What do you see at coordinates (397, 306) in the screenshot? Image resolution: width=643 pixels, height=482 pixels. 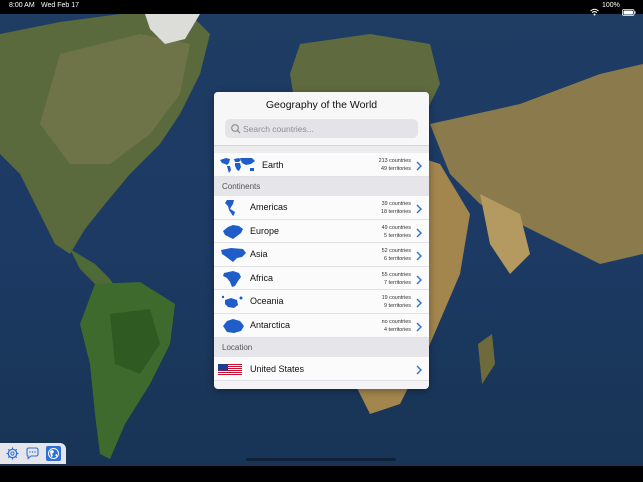 I see `territories-count: 9 territories` at bounding box center [397, 306].